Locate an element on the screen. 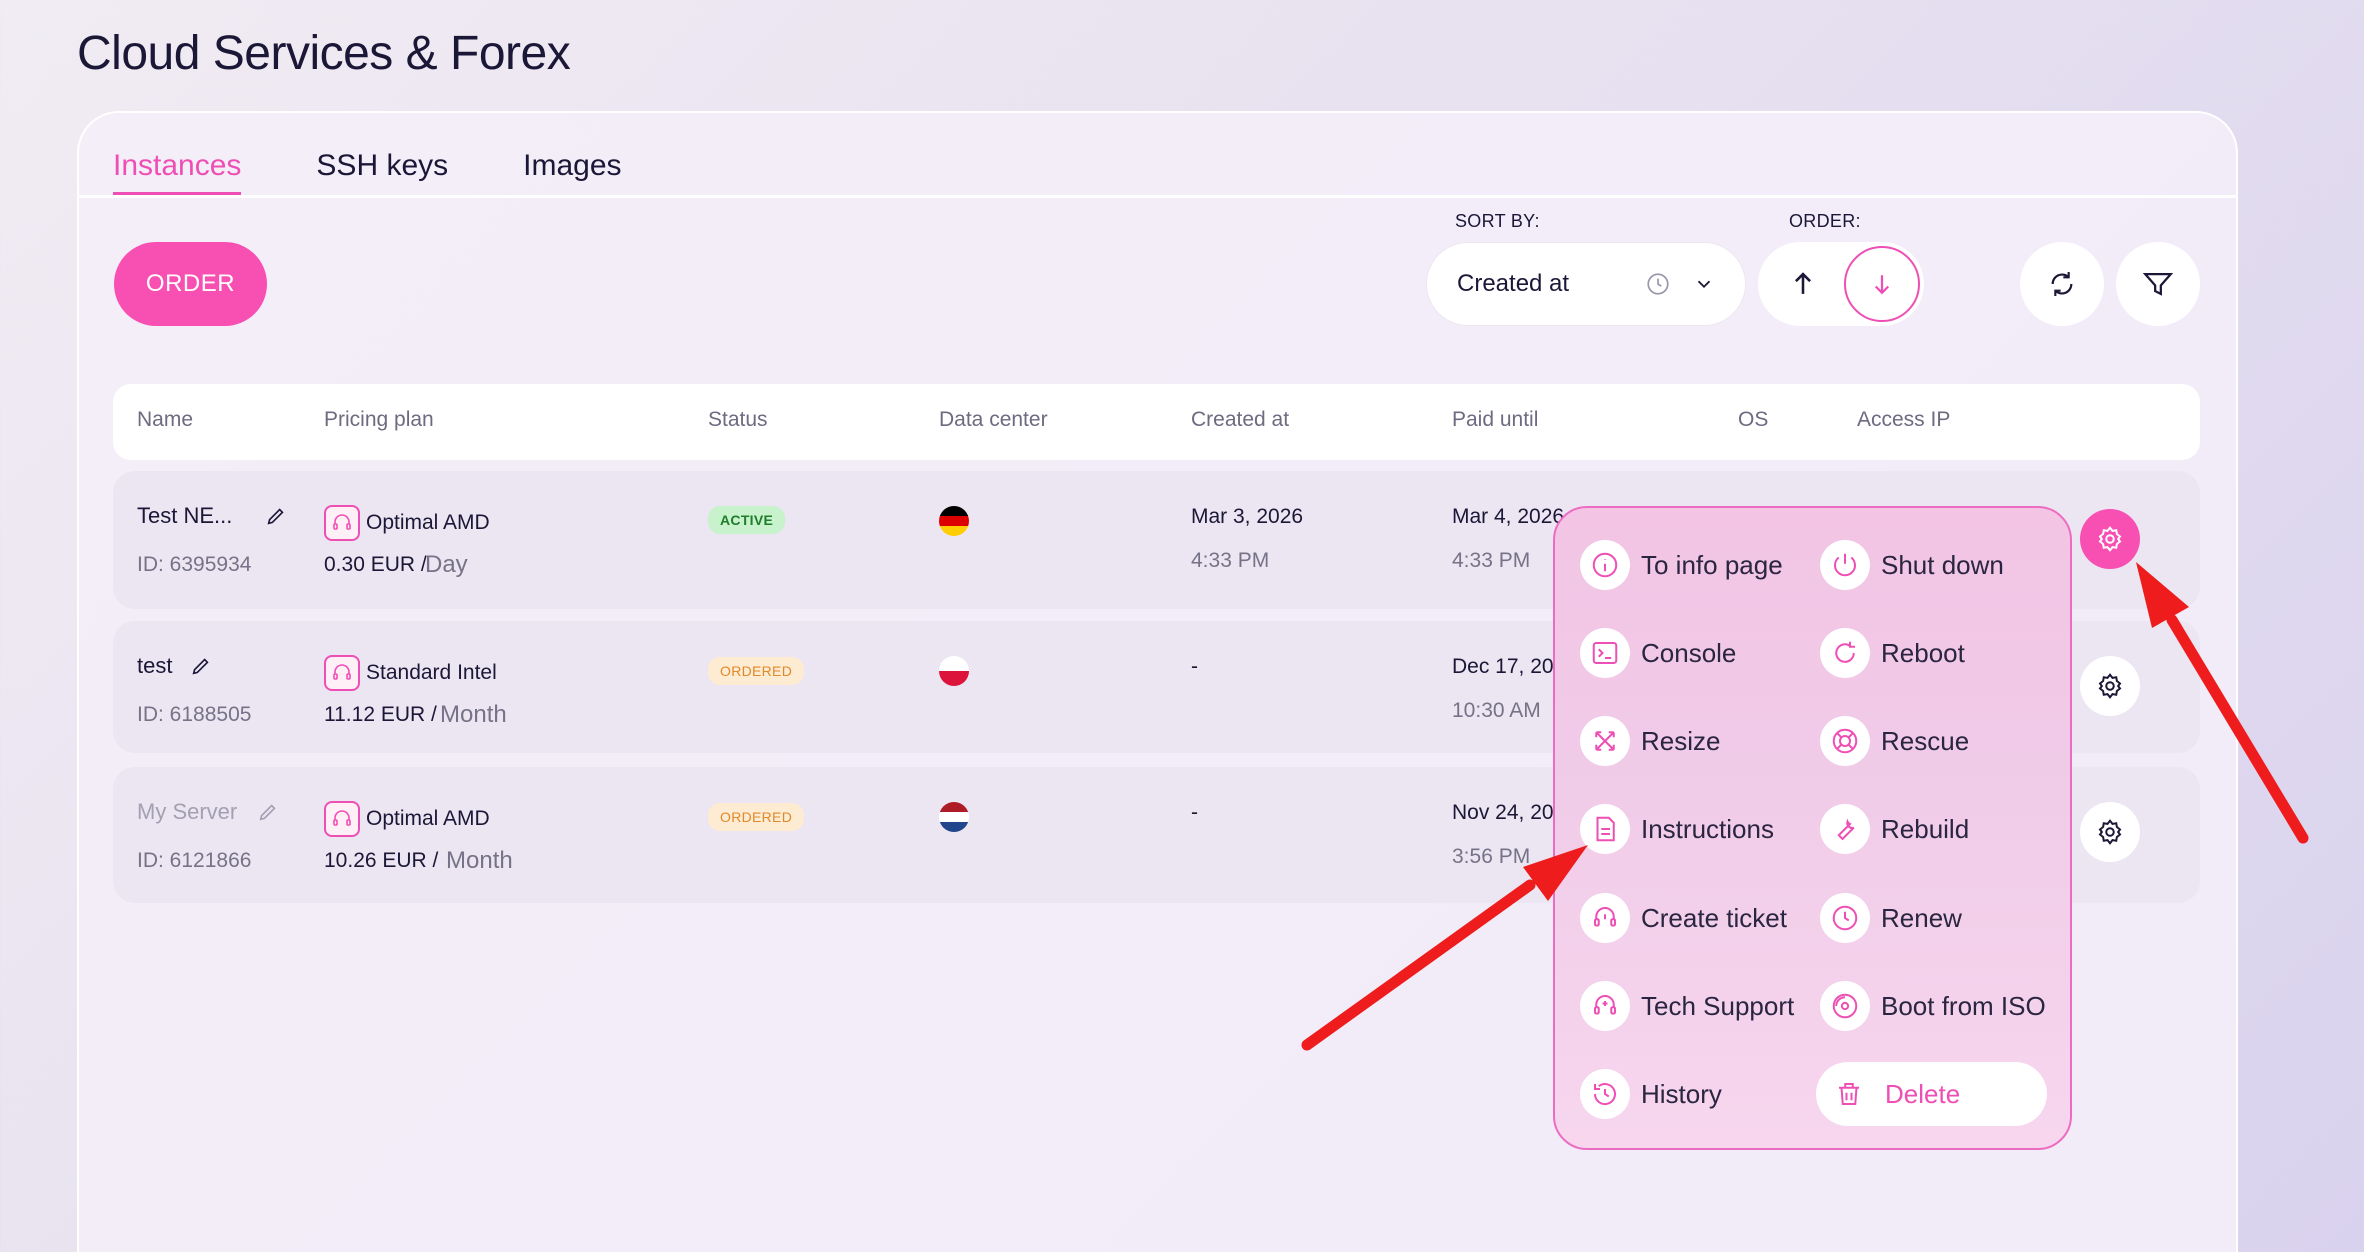 The width and height of the screenshot is (2364, 1252). filter-icon is located at coordinates (2158, 284).